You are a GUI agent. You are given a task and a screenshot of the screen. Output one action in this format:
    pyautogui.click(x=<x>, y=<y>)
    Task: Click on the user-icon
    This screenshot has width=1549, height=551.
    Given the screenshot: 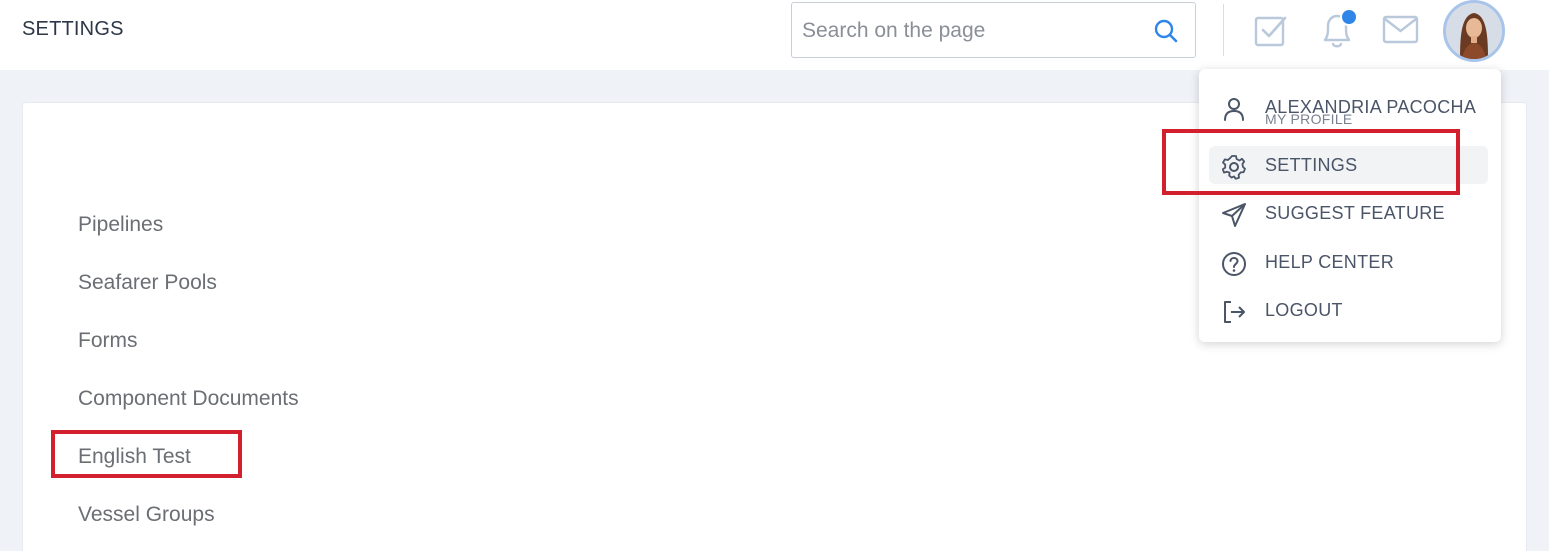 What is the action you would take?
    pyautogui.click(x=1234, y=109)
    